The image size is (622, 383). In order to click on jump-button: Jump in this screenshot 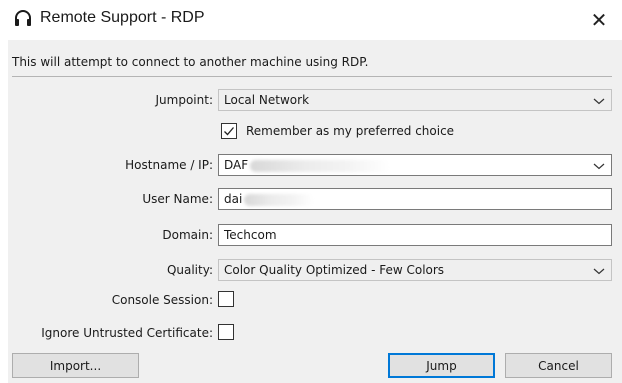, I will do `click(441, 365)`.